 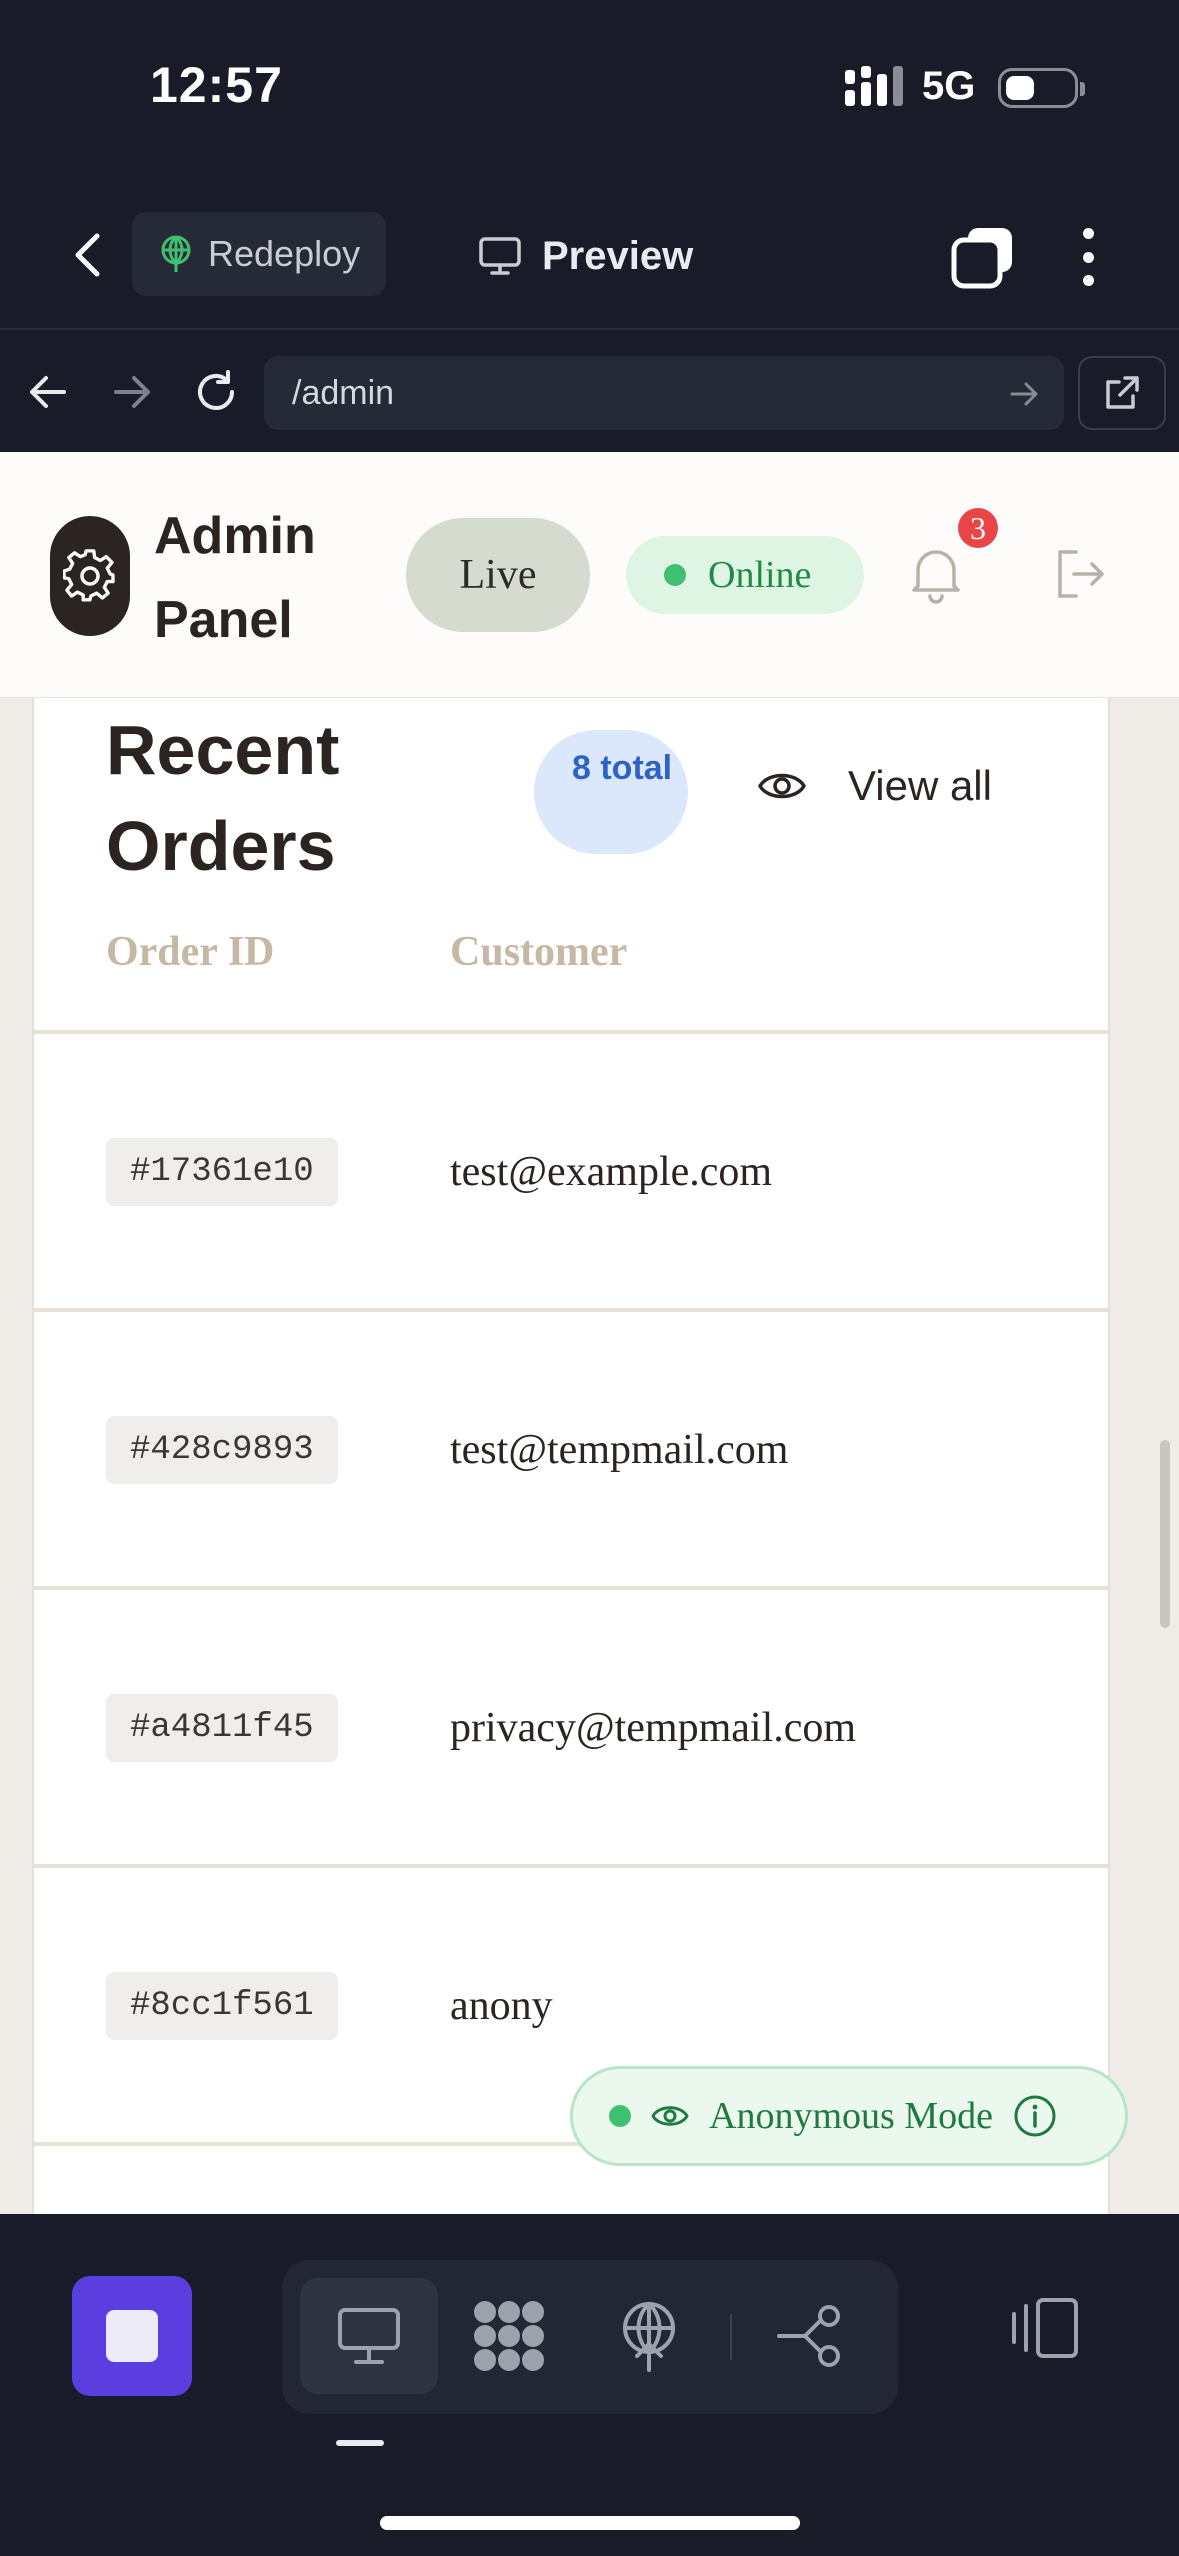 What do you see at coordinates (590, 2523) in the screenshot?
I see `home-indicator` at bounding box center [590, 2523].